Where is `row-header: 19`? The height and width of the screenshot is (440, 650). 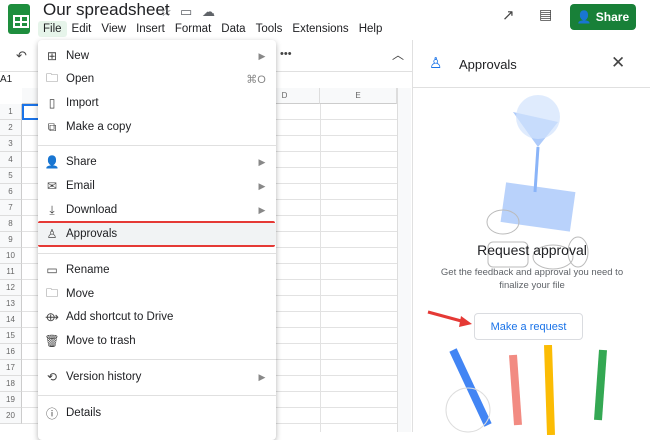
row-header: 19 is located at coordinates (11, 400).